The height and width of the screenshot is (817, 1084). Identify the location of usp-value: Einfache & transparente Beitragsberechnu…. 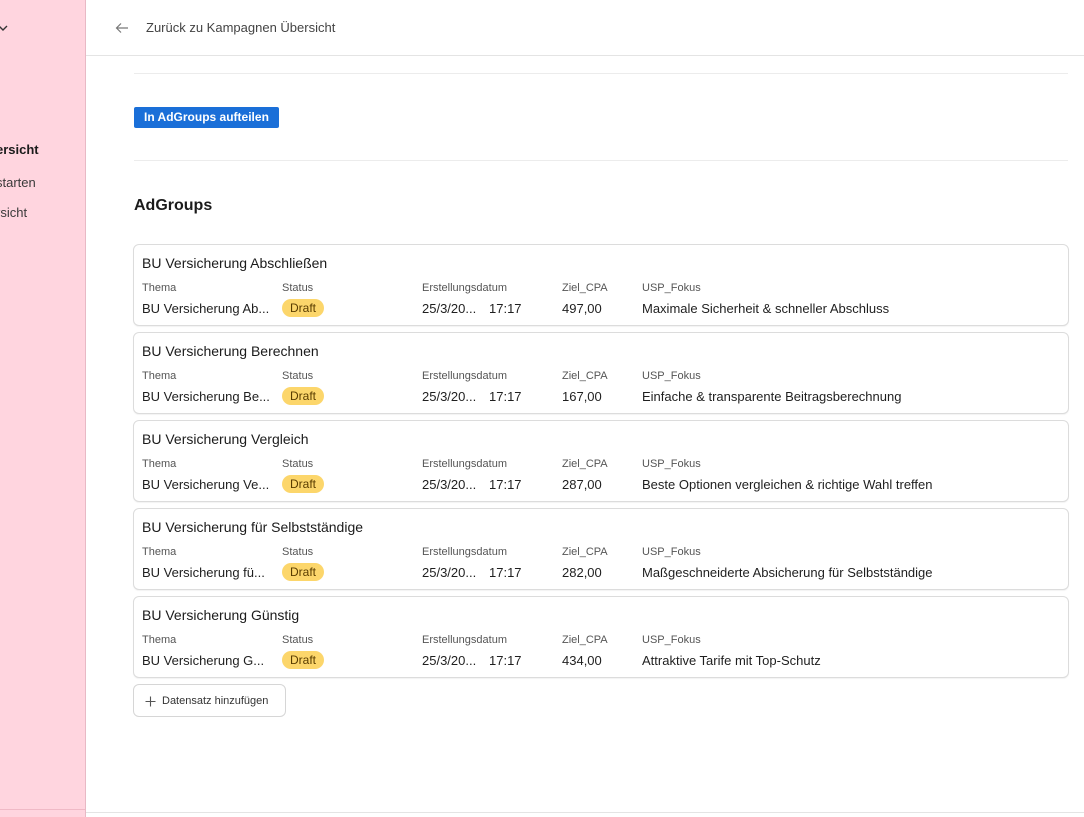
(772, 396).